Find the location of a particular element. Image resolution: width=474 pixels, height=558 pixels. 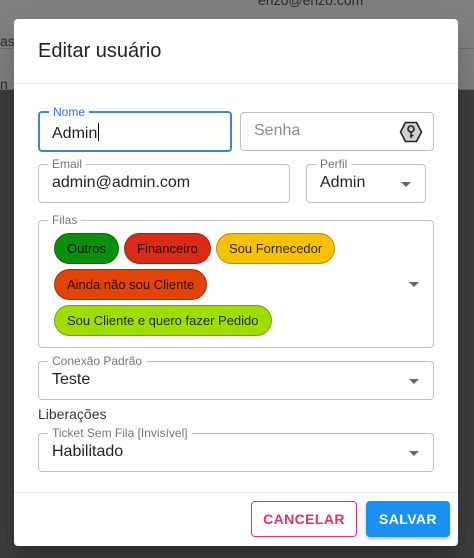

cancel-button: CANCELAR is located at coordinates (304, 519).